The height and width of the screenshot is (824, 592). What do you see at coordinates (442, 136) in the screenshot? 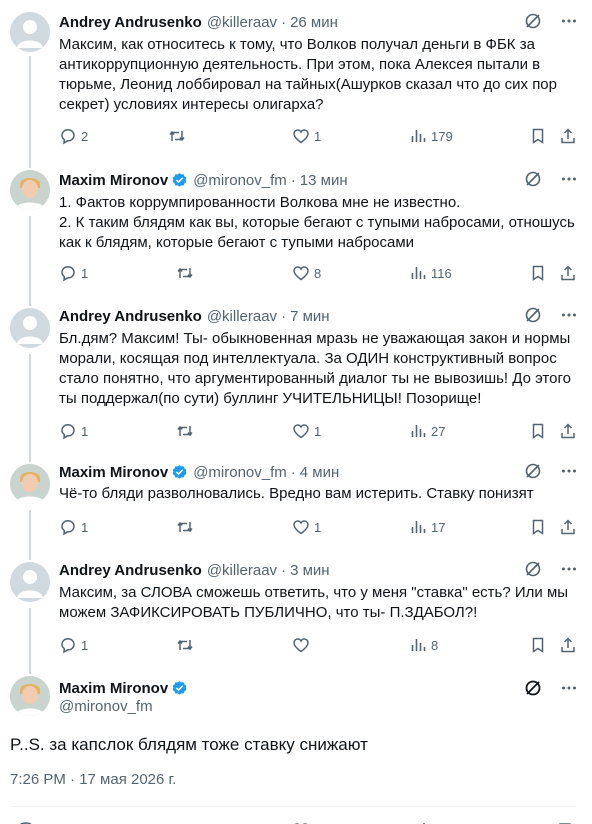
I see `views-count: 179` at bounding box center [442, 136].